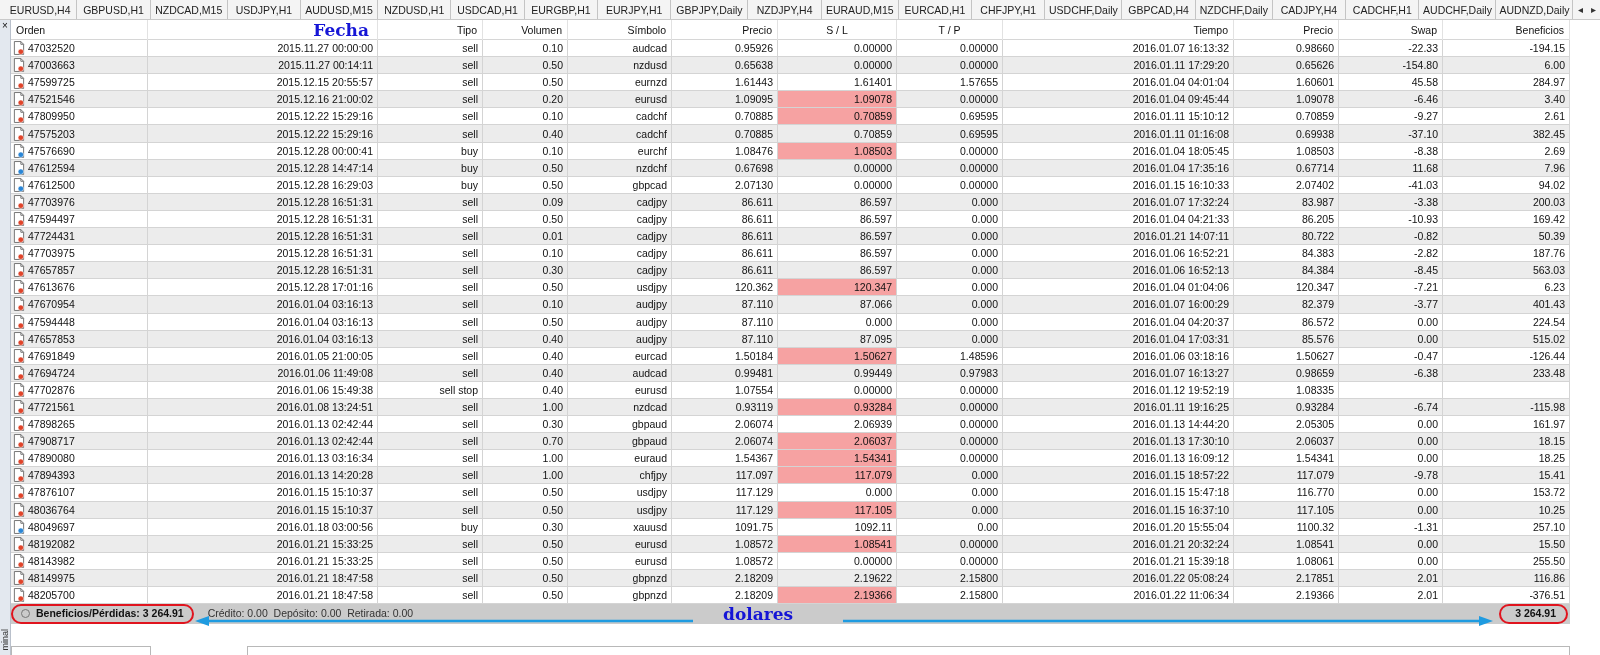 Image resolution: width=1600 pixels, height=655 pixels. I want to click on chart-tab: NZDCHF,Daily, so click(1234, 9).